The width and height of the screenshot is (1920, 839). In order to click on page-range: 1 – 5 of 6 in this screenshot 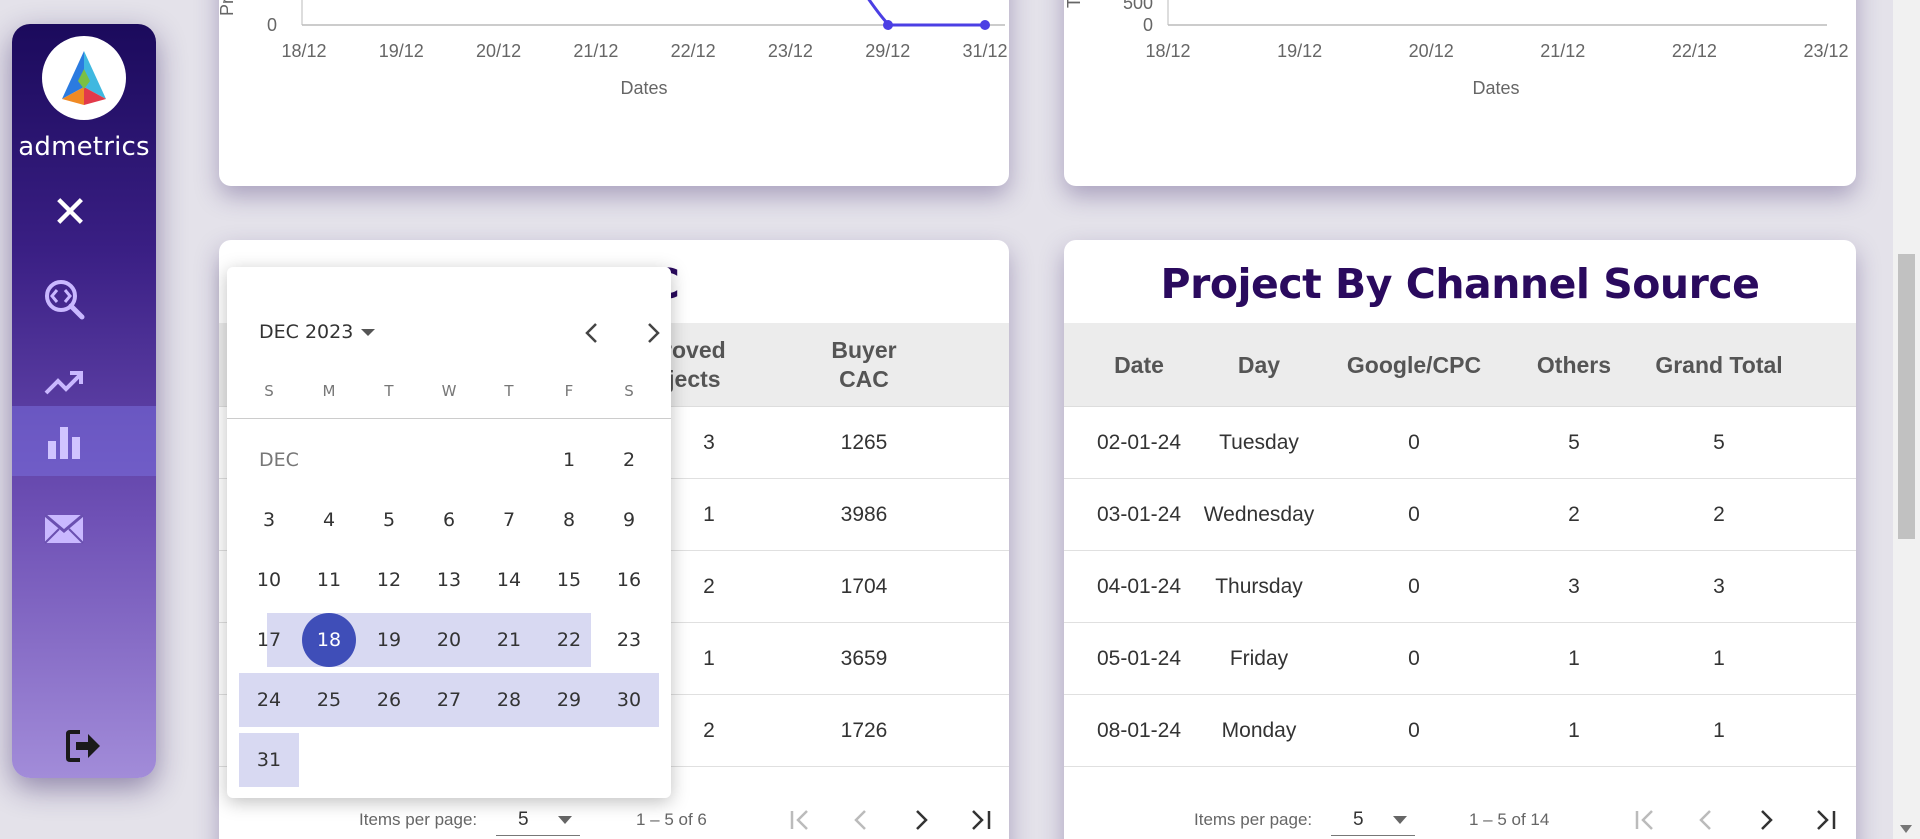, I will do `click(671, 819)`.